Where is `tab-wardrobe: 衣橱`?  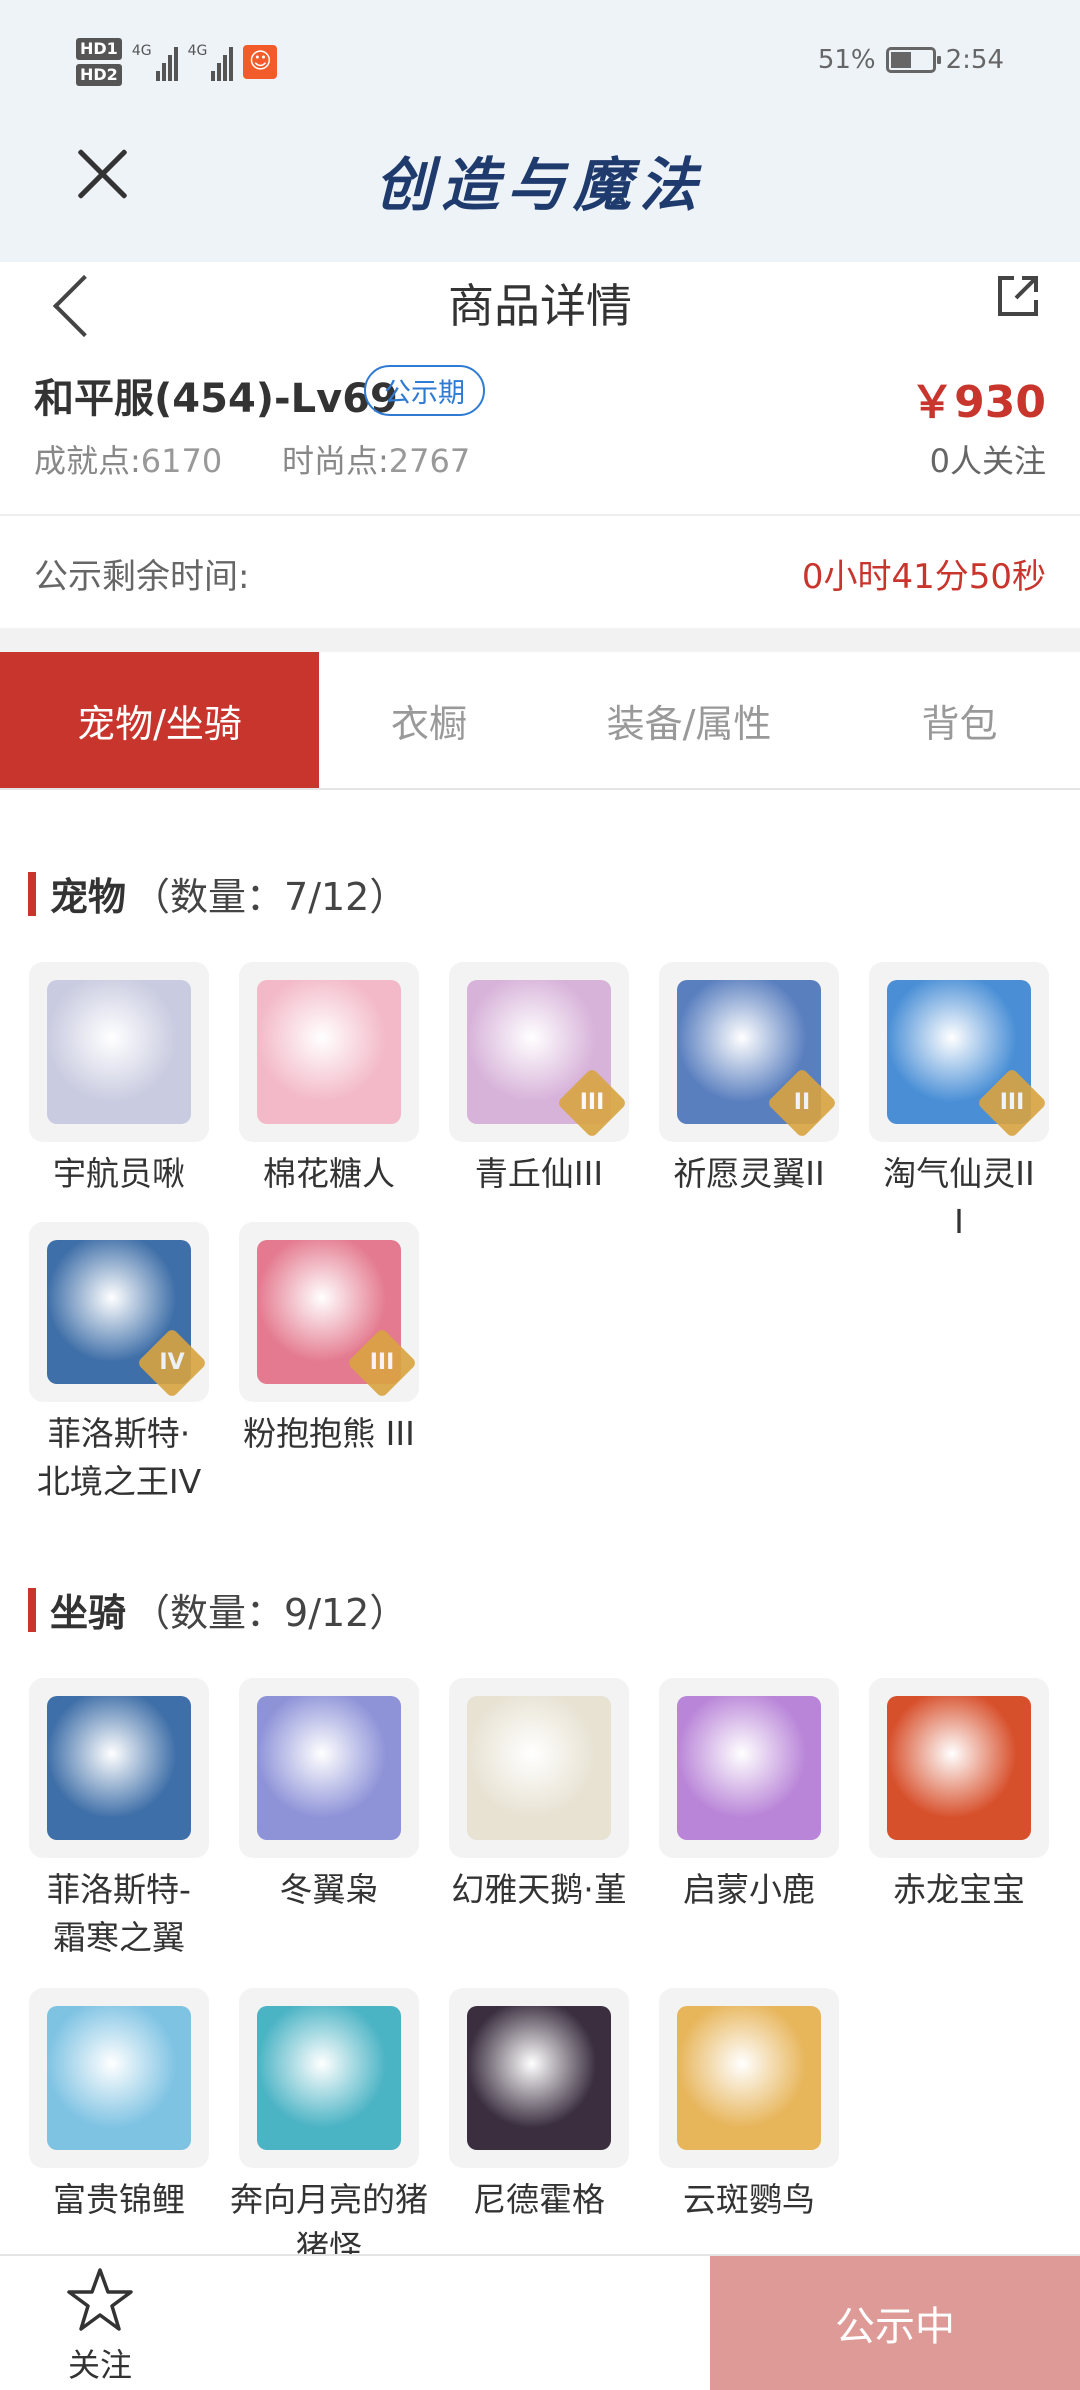
tab-wardrobe: 衣橱 is located at coordinates (429, 720).